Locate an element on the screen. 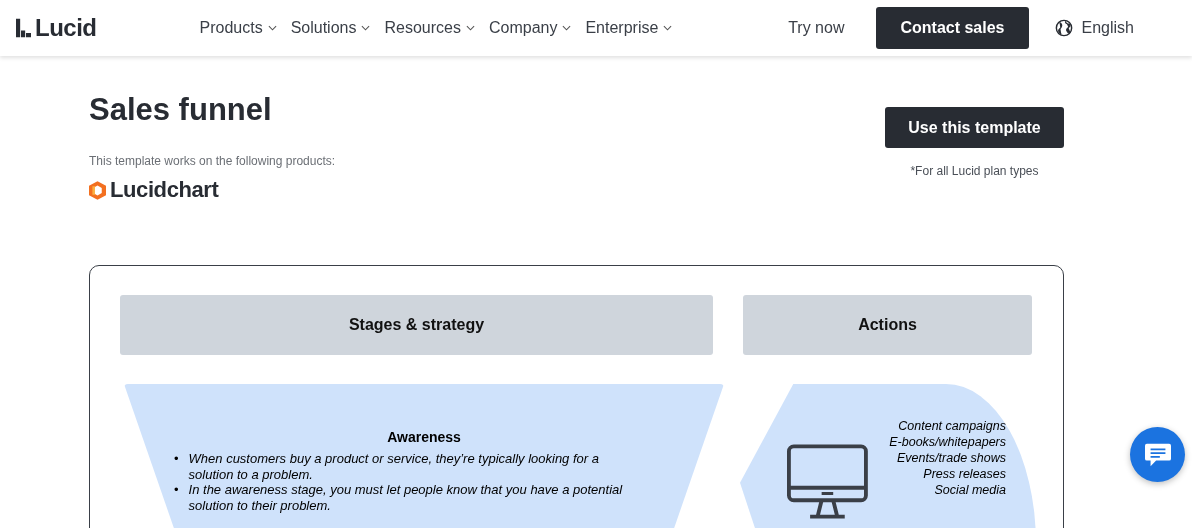  use-template-button: Use this template is located at coordinates (974, 127).